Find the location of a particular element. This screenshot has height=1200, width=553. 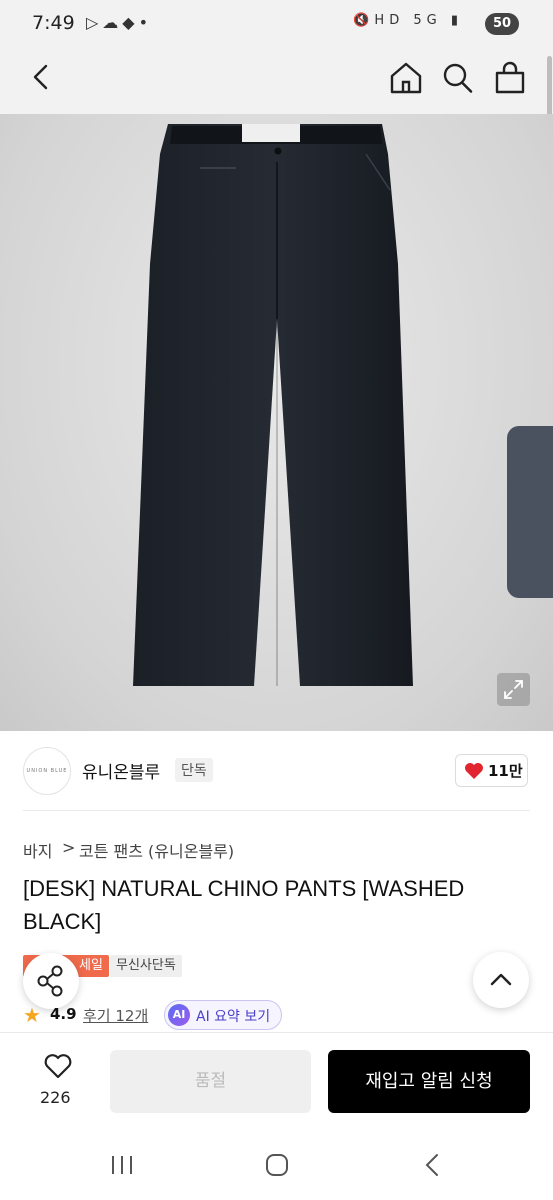

chevron-up-icon is located at coordinates (501, 979).